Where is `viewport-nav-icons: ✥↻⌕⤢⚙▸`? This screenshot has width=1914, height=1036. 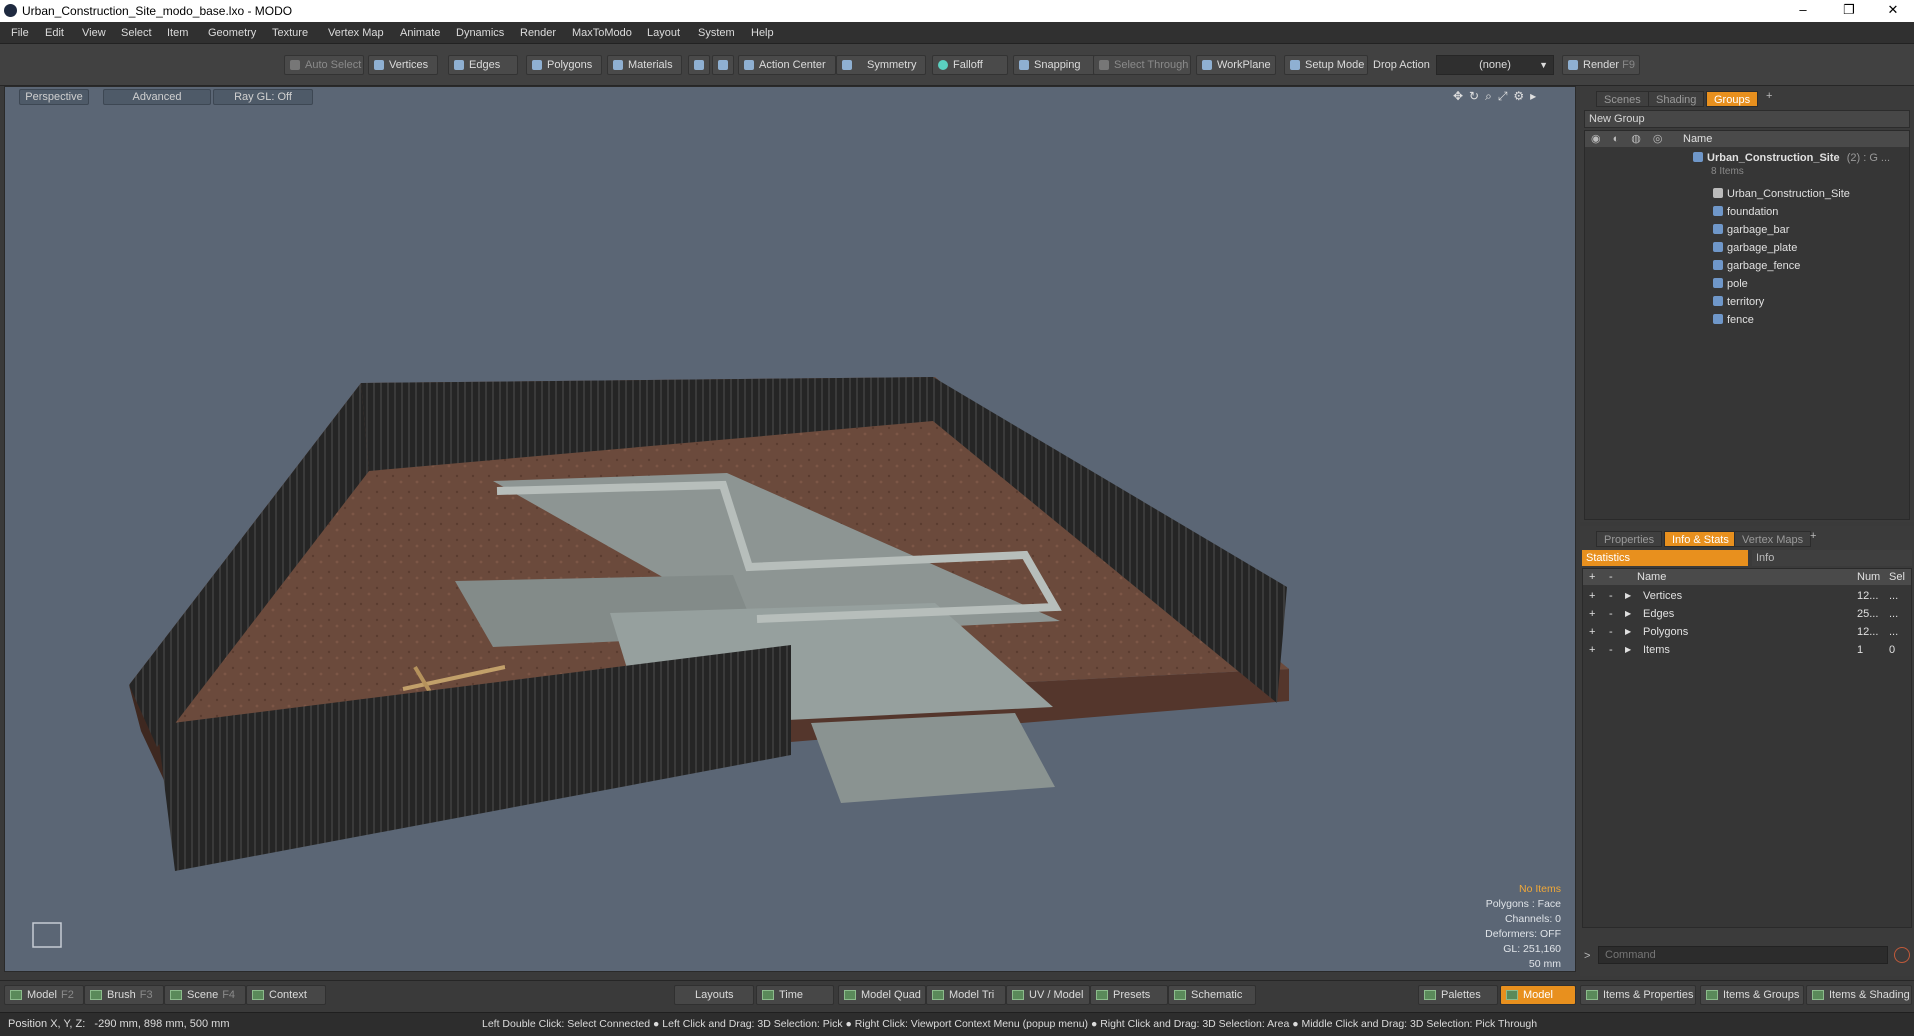
viewport-nav-icons: ✥↻⌕⤢⚙▸ is located at coordinates (1508, 96).